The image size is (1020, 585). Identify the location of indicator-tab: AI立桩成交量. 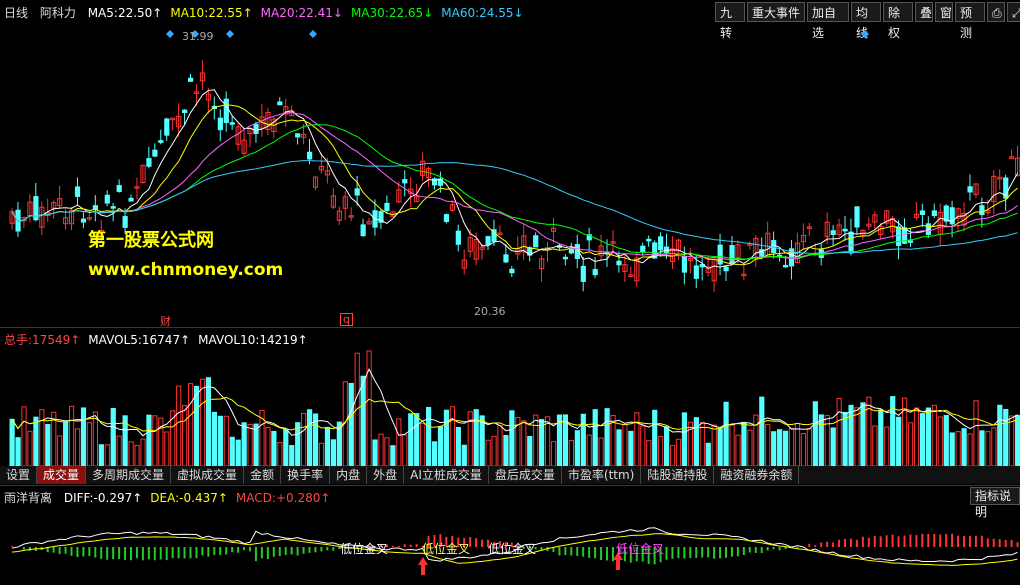
(446, 475).